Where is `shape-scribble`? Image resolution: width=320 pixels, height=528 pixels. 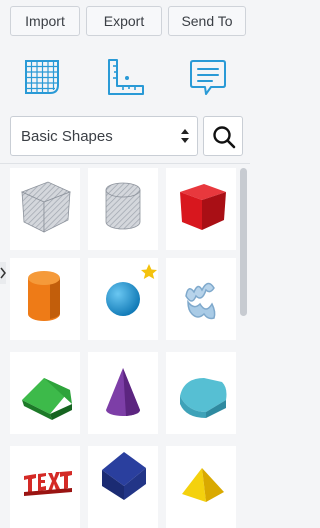 shape-scribble is located at coordinates (201, 299).